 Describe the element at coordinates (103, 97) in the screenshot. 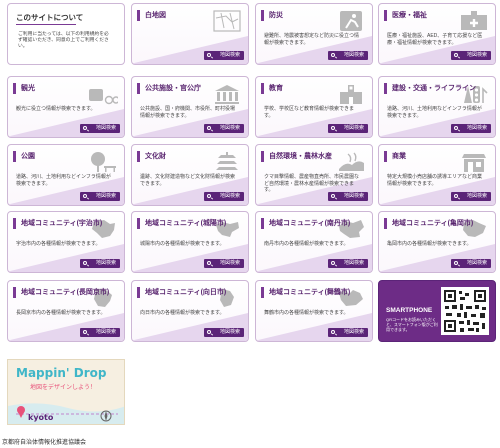

I see `tourism-icon` at that location.